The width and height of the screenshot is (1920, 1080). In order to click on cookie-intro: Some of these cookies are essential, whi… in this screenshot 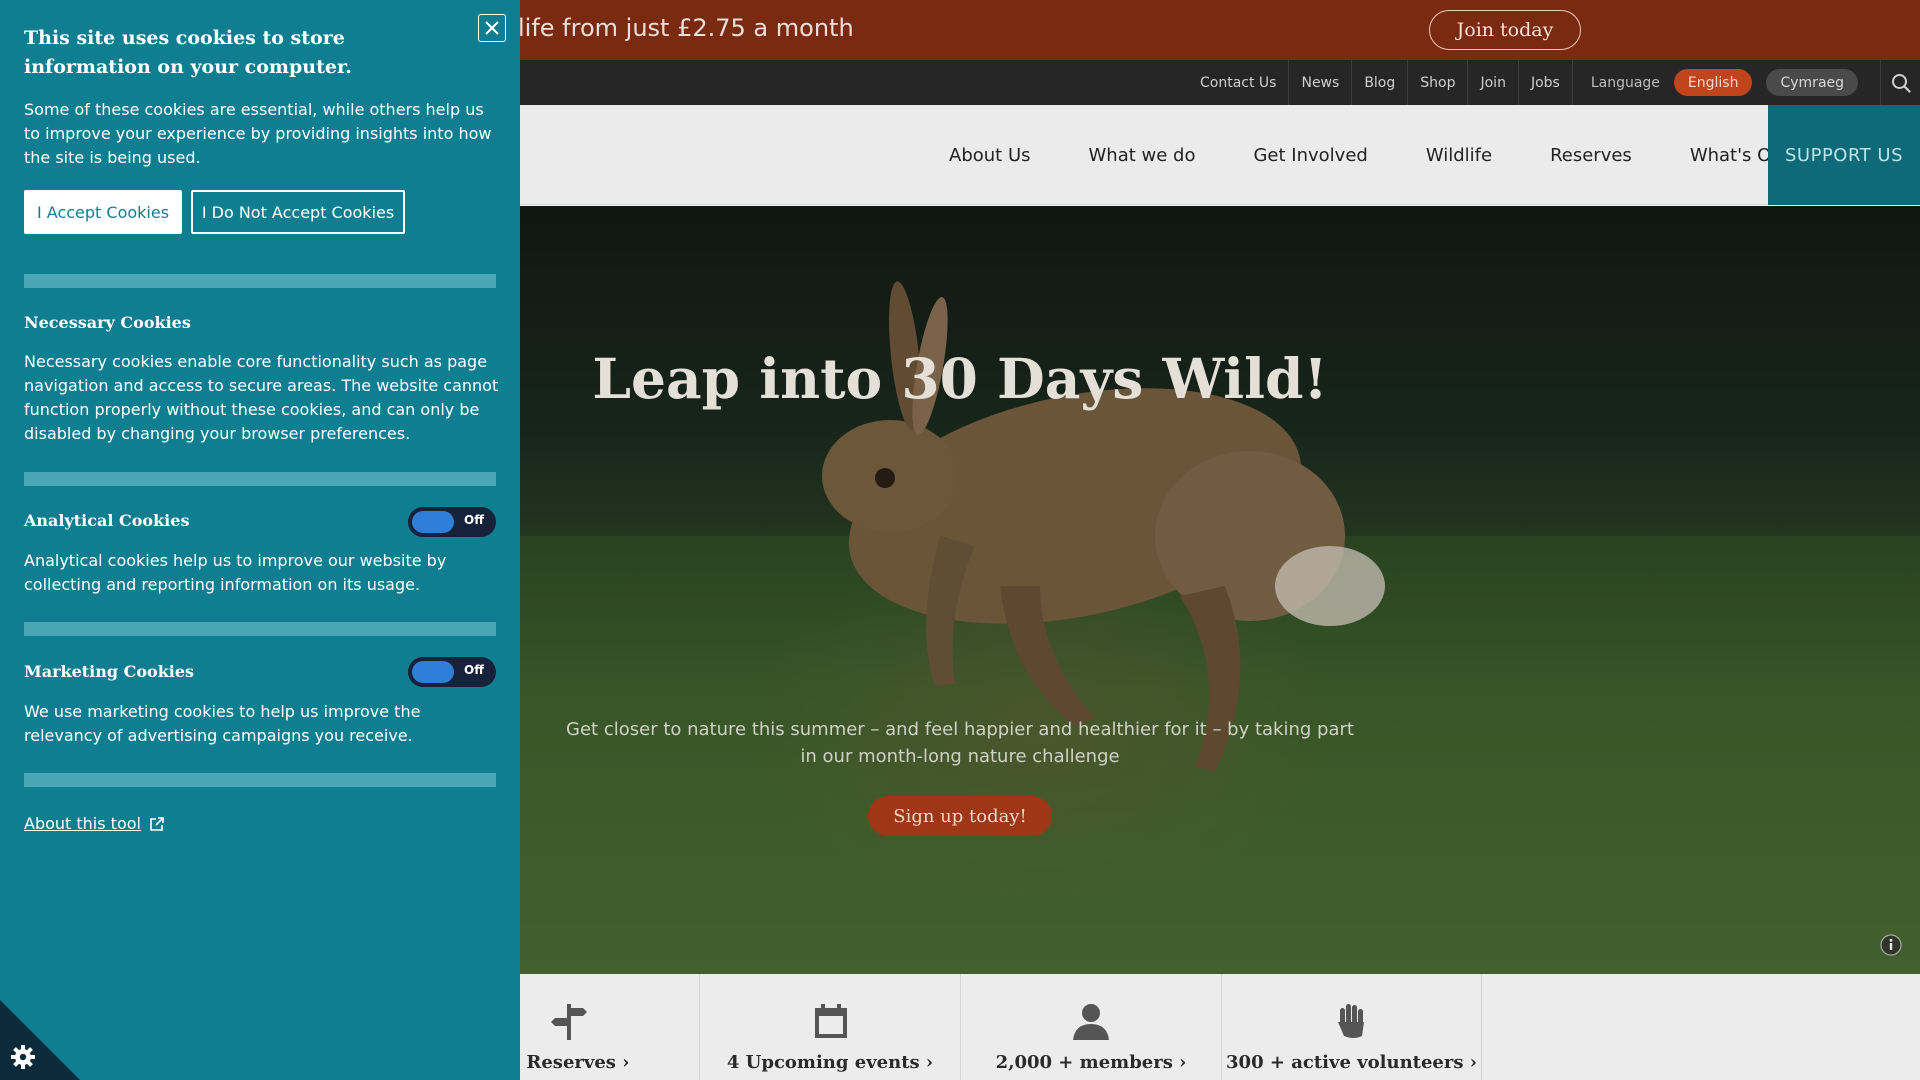, I will do `click(258, 133)`.